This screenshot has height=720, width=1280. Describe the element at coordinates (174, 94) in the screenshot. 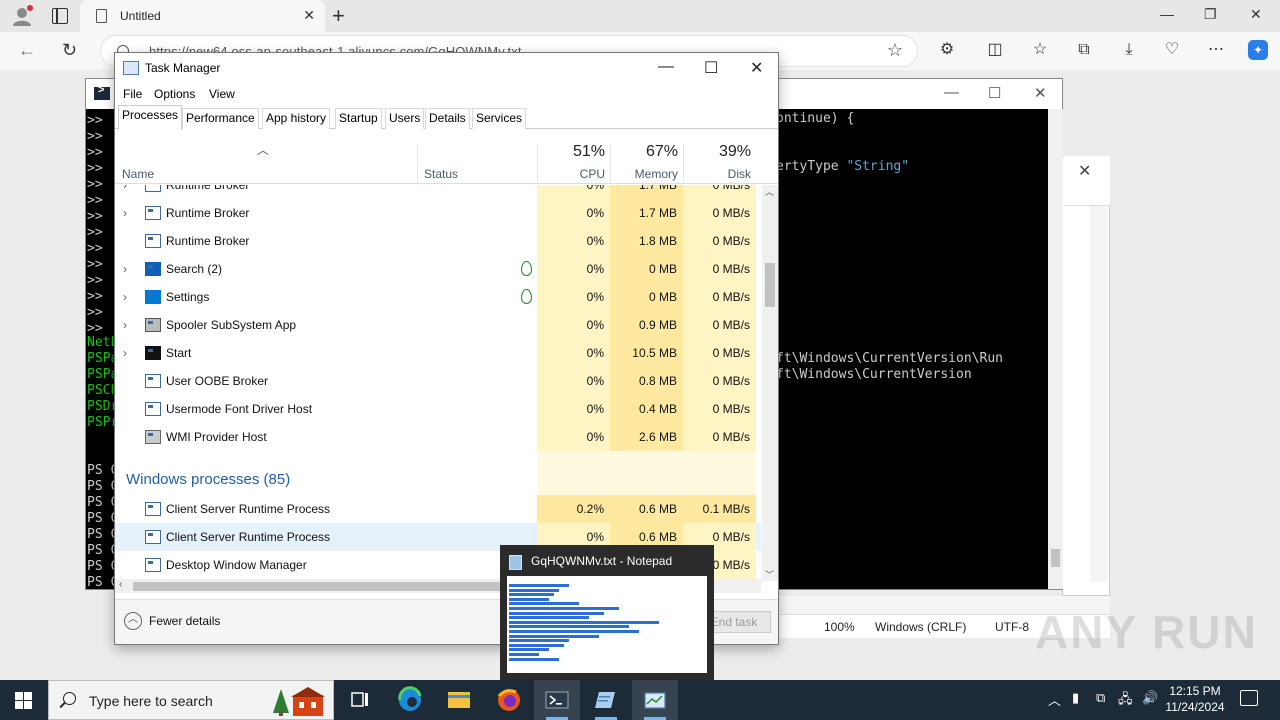

I see `menu-options: Options` at that location.